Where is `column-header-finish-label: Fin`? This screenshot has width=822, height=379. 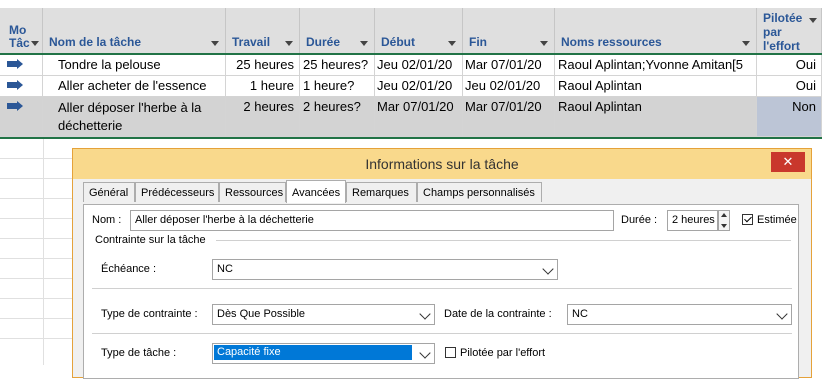 column-header-finish-label: Fin is located at coordinates (478, 42).